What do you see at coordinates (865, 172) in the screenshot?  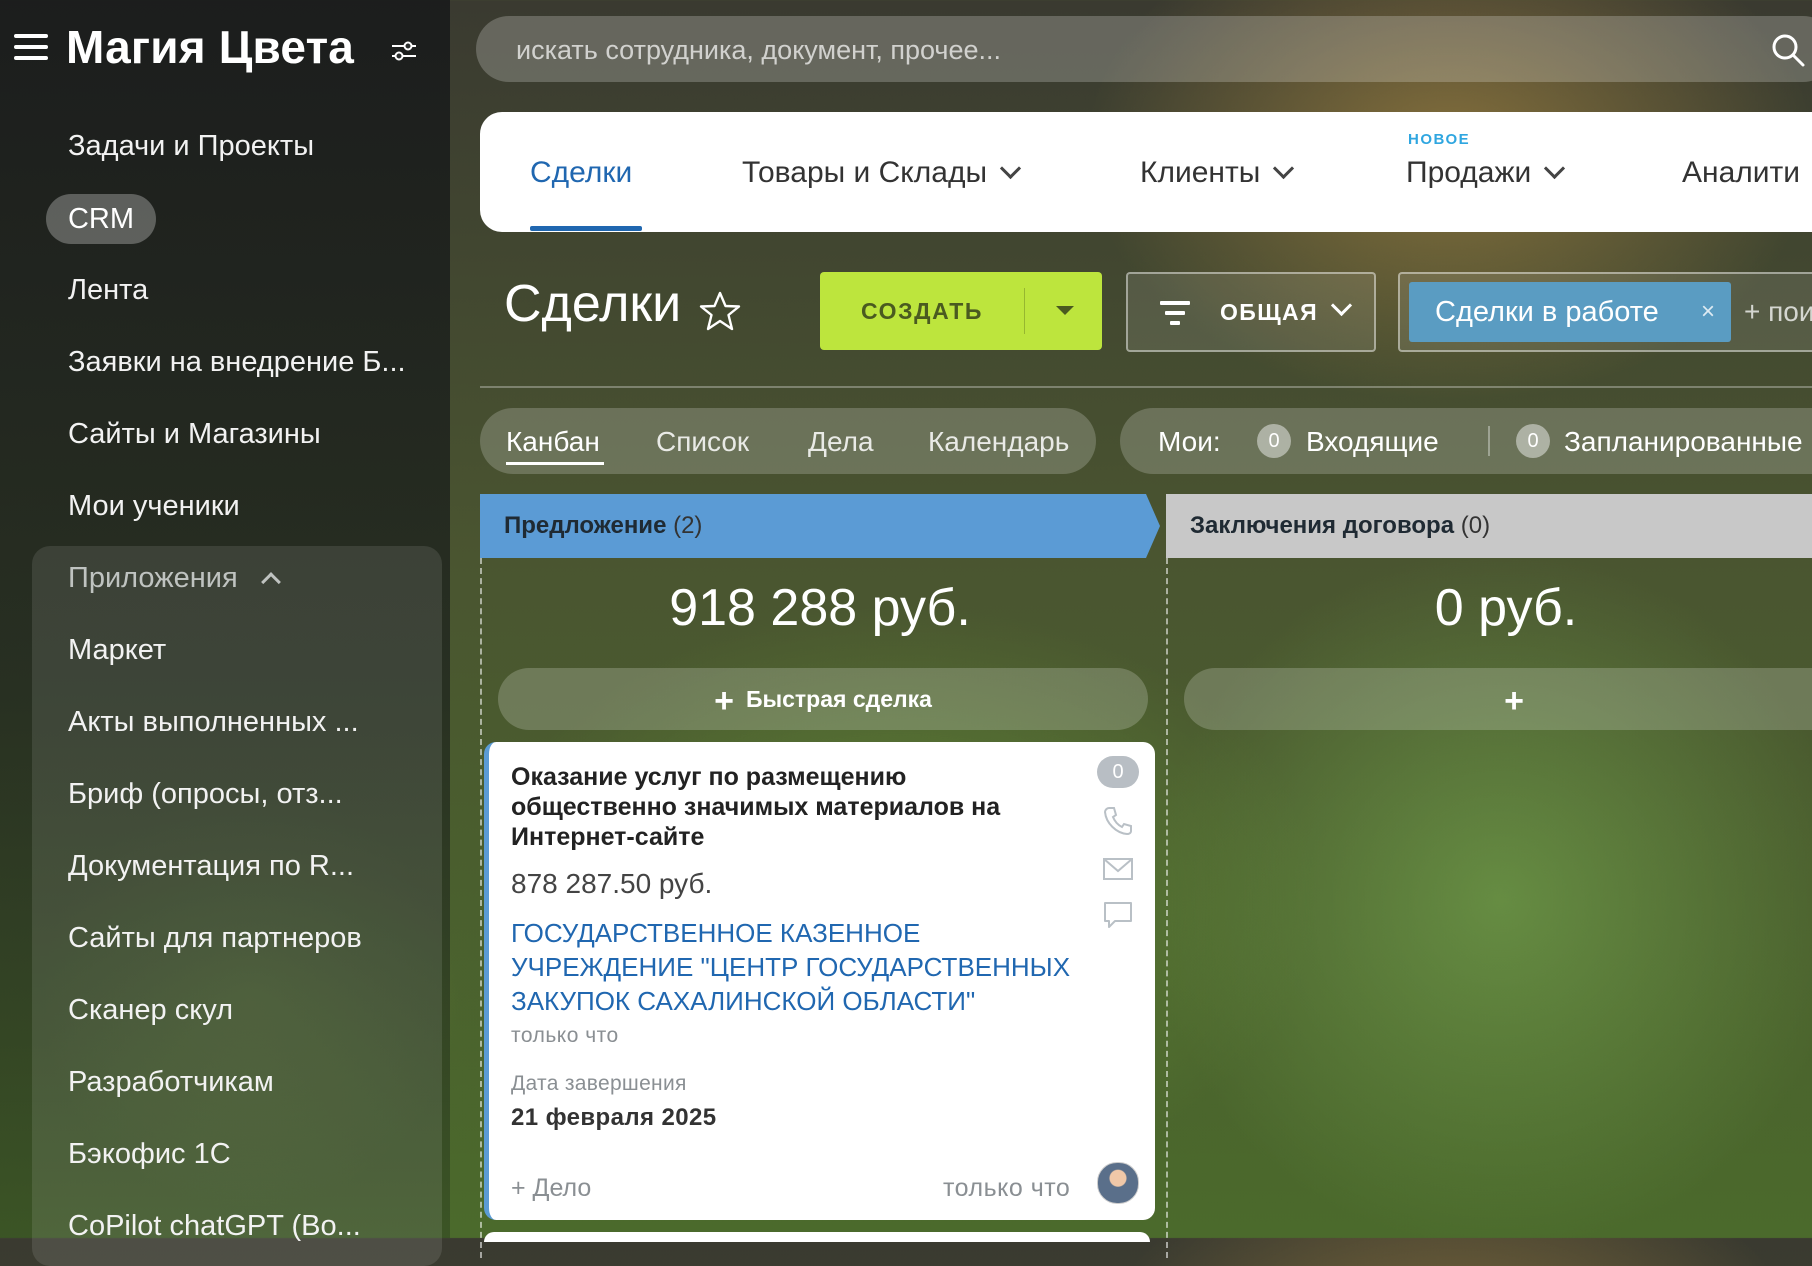 I see `tab-label: Товары и Склады` at bounding box center [865, 172].